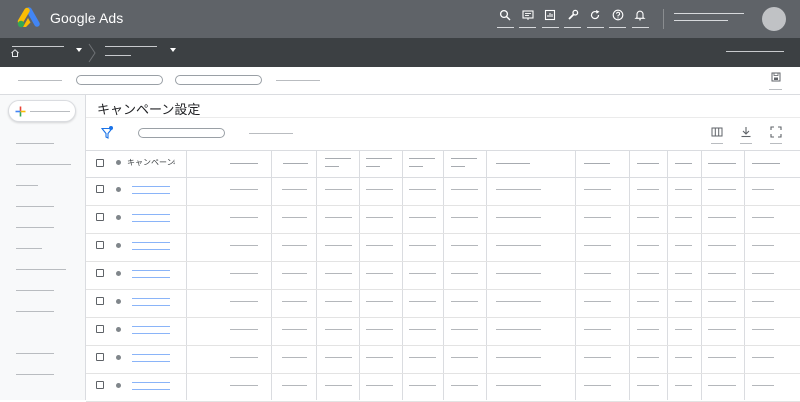  I want to click on select-all-checkbox, so click(100, 163).